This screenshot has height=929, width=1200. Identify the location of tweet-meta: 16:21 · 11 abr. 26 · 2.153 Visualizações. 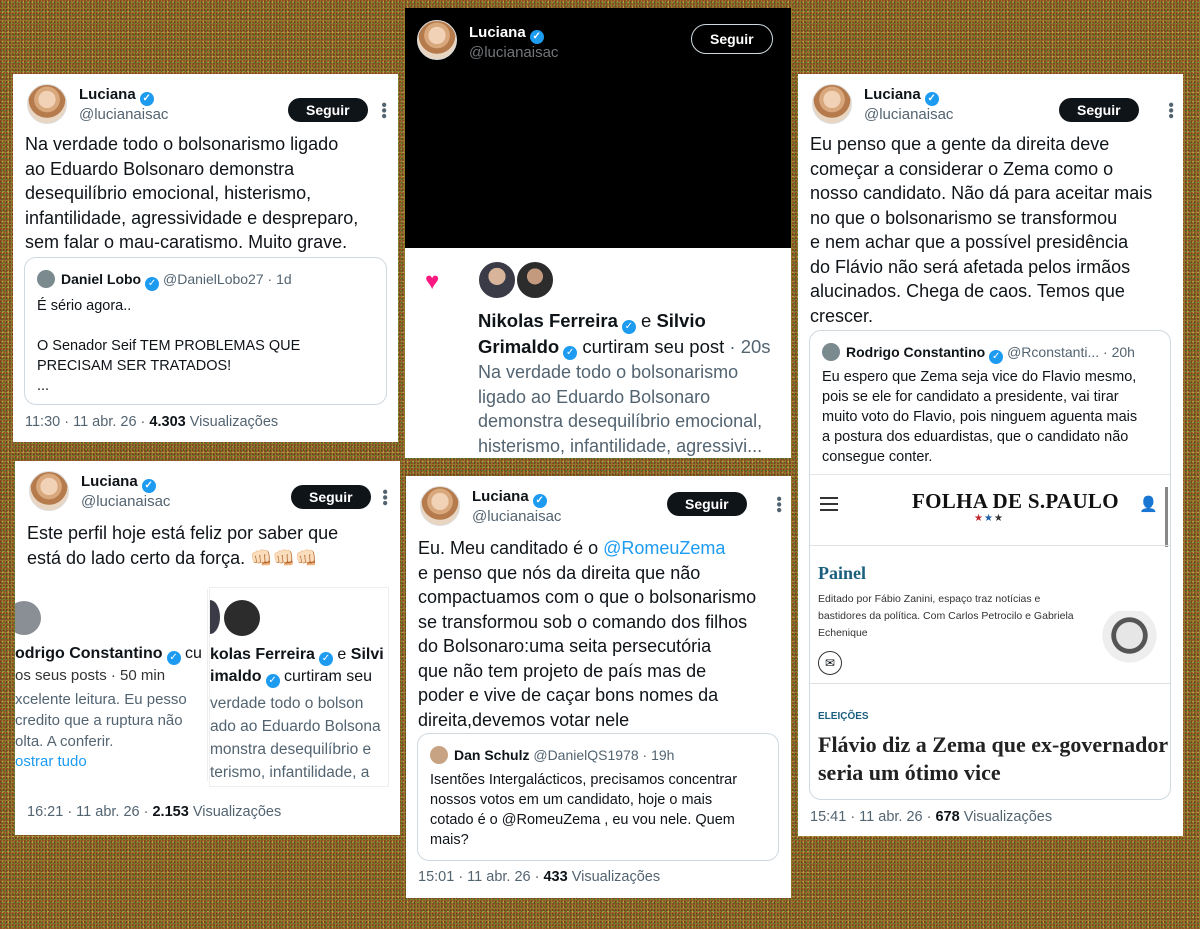
(154, 812).